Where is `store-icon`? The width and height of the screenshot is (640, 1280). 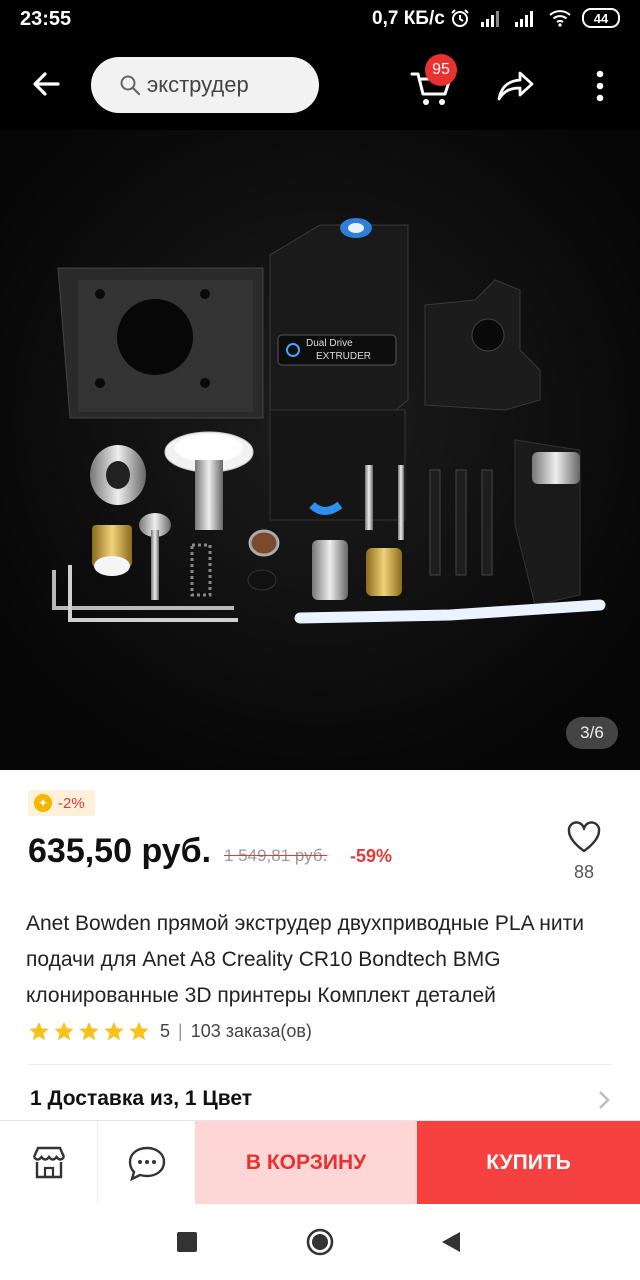 store-icon is located at coordinates (48, 1162).